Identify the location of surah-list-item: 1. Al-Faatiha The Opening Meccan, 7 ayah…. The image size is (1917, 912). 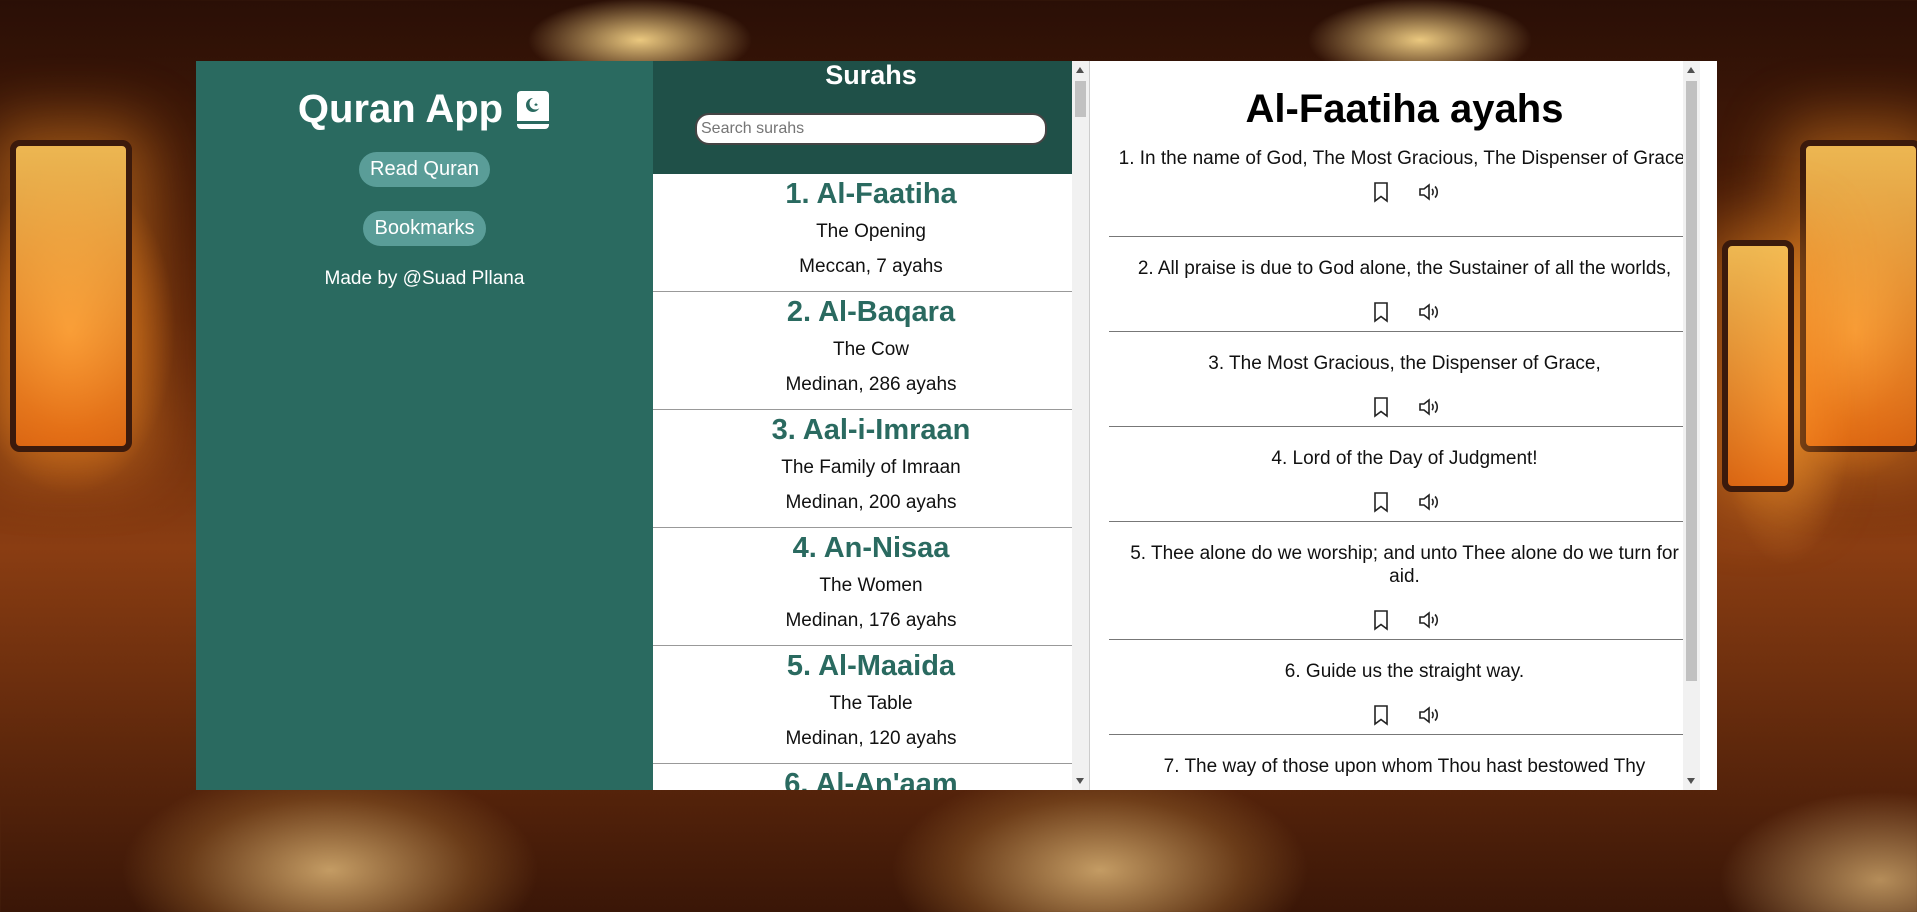
(871, 233).